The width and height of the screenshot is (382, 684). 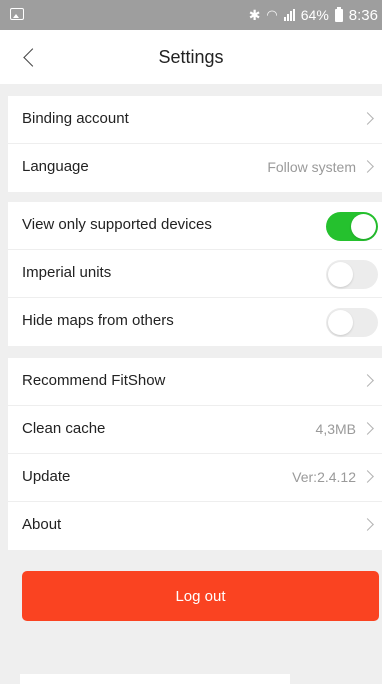 I want to click on signal-icon, so click(x=289, y=15).